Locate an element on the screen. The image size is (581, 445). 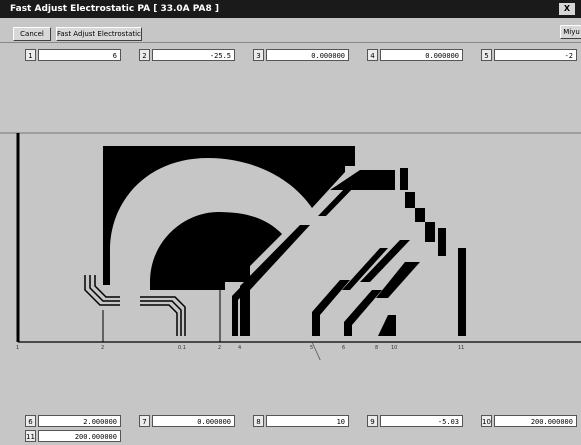
electrode-field-5: 5 -2 is located at coordinates (529, 55).